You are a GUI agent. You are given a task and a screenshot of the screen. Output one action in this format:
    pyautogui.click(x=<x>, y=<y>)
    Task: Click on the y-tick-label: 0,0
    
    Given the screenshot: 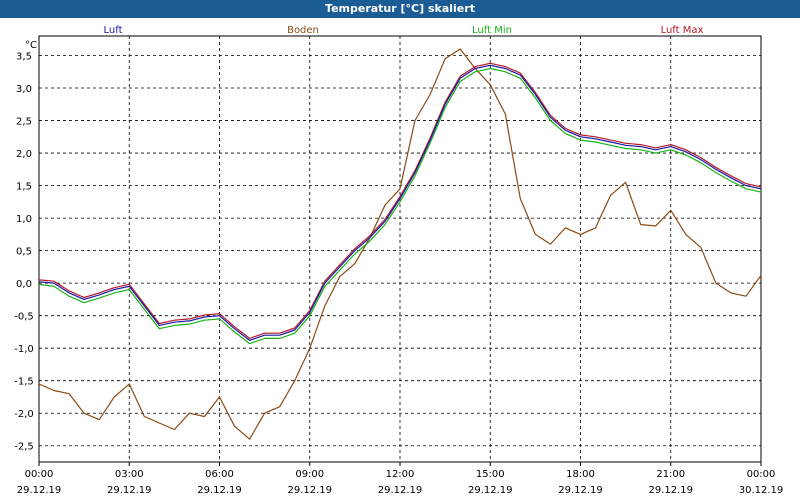 What is the action you would take?
    pyautogui.click(x=24, y=284)
    